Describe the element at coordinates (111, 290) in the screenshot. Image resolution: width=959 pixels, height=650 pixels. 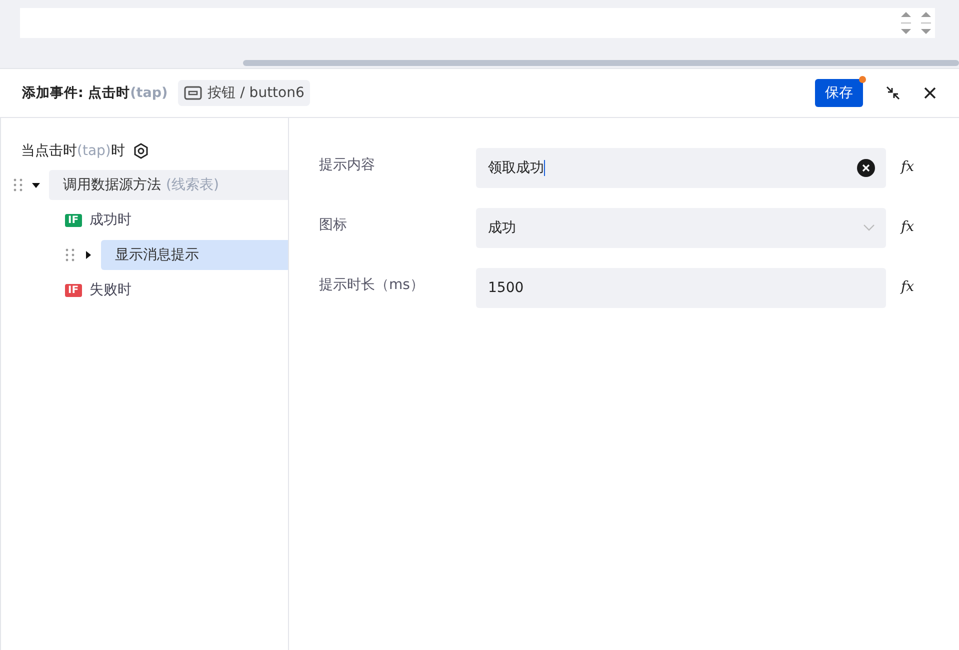
I see `branch-label: 失败时` at that location.